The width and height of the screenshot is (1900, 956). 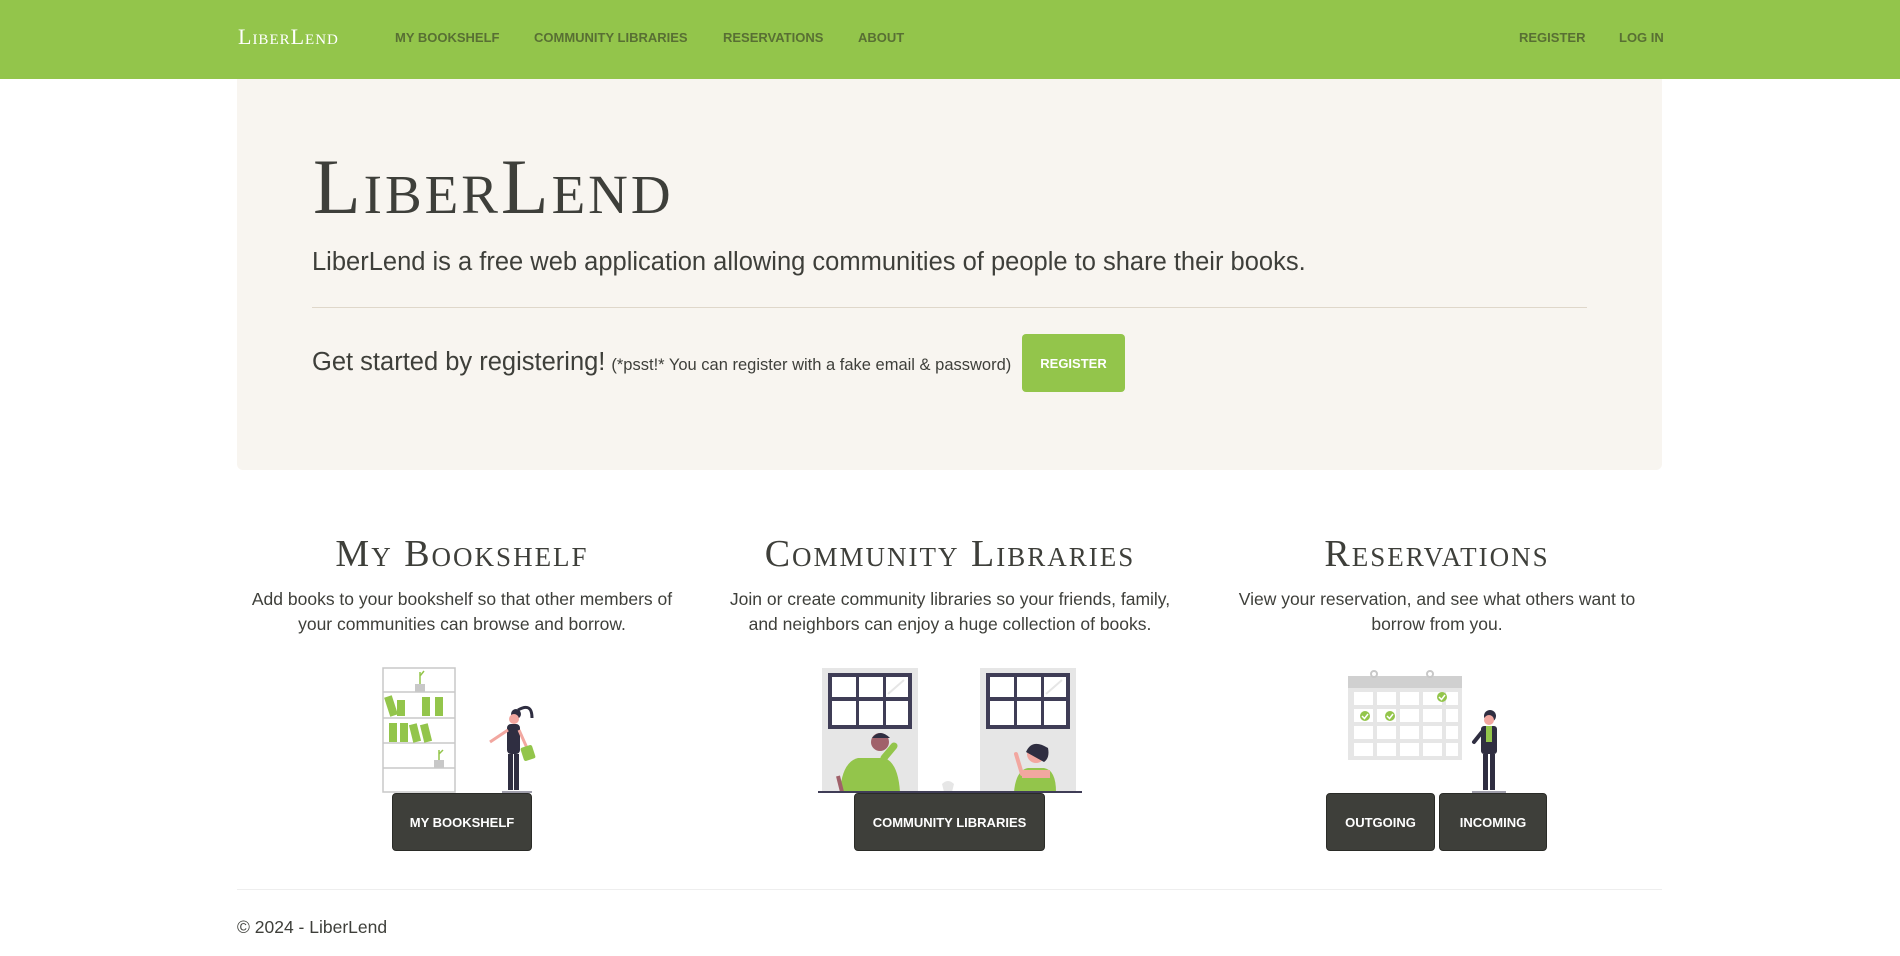 I want to click on calendar-reservation-illustration, so click(x=1427, y=731).